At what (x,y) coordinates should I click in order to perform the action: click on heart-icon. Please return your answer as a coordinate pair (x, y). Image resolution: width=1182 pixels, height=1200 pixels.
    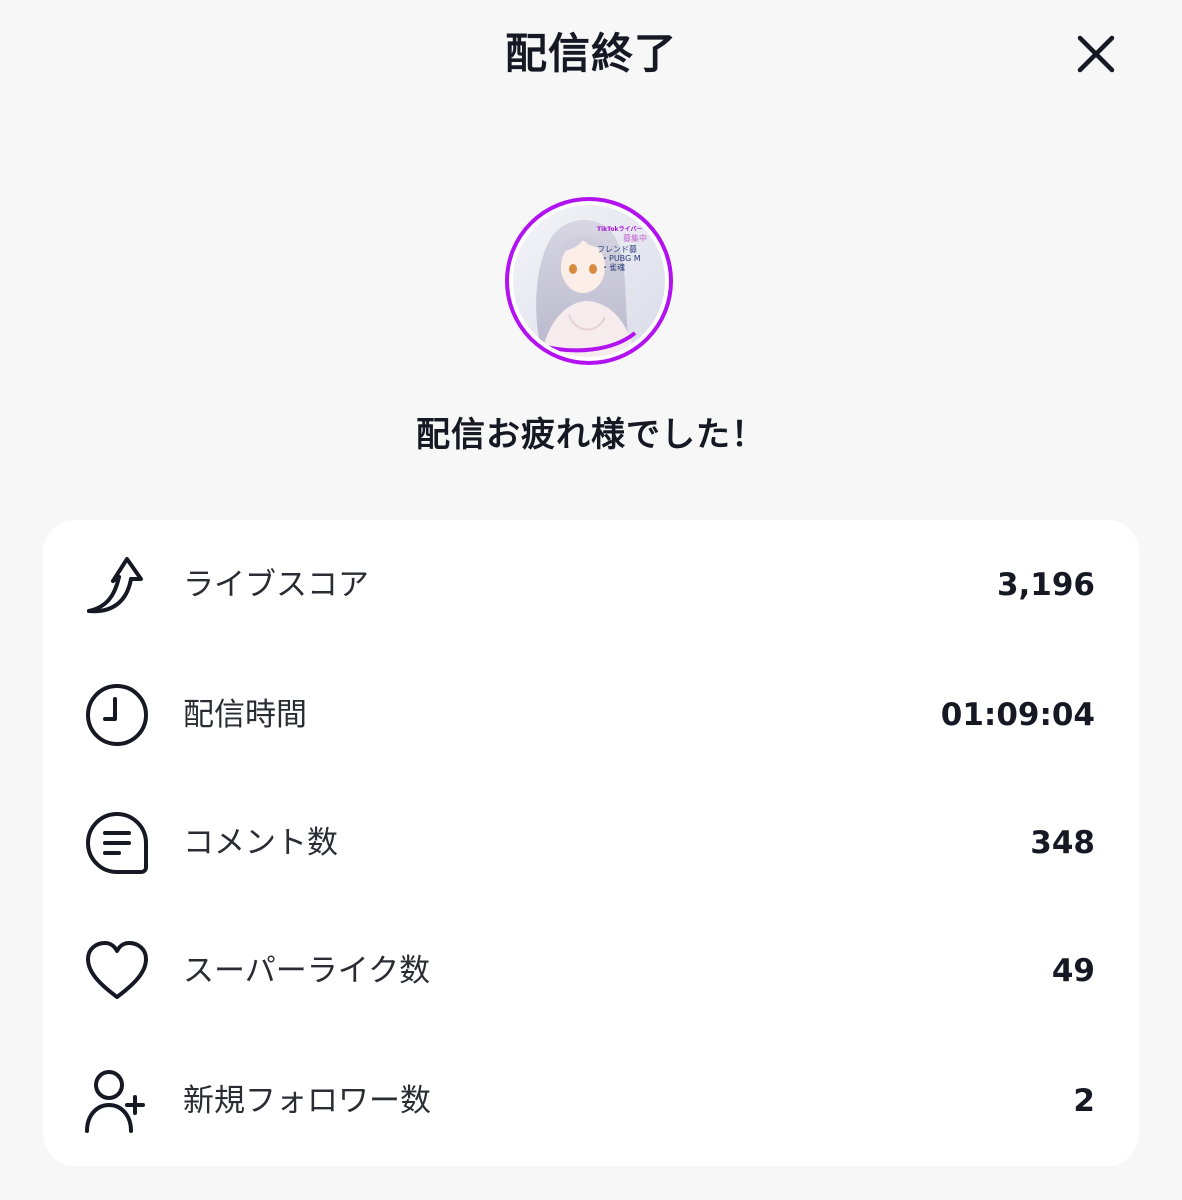
    Looking at the image, I should click on (117, 971).